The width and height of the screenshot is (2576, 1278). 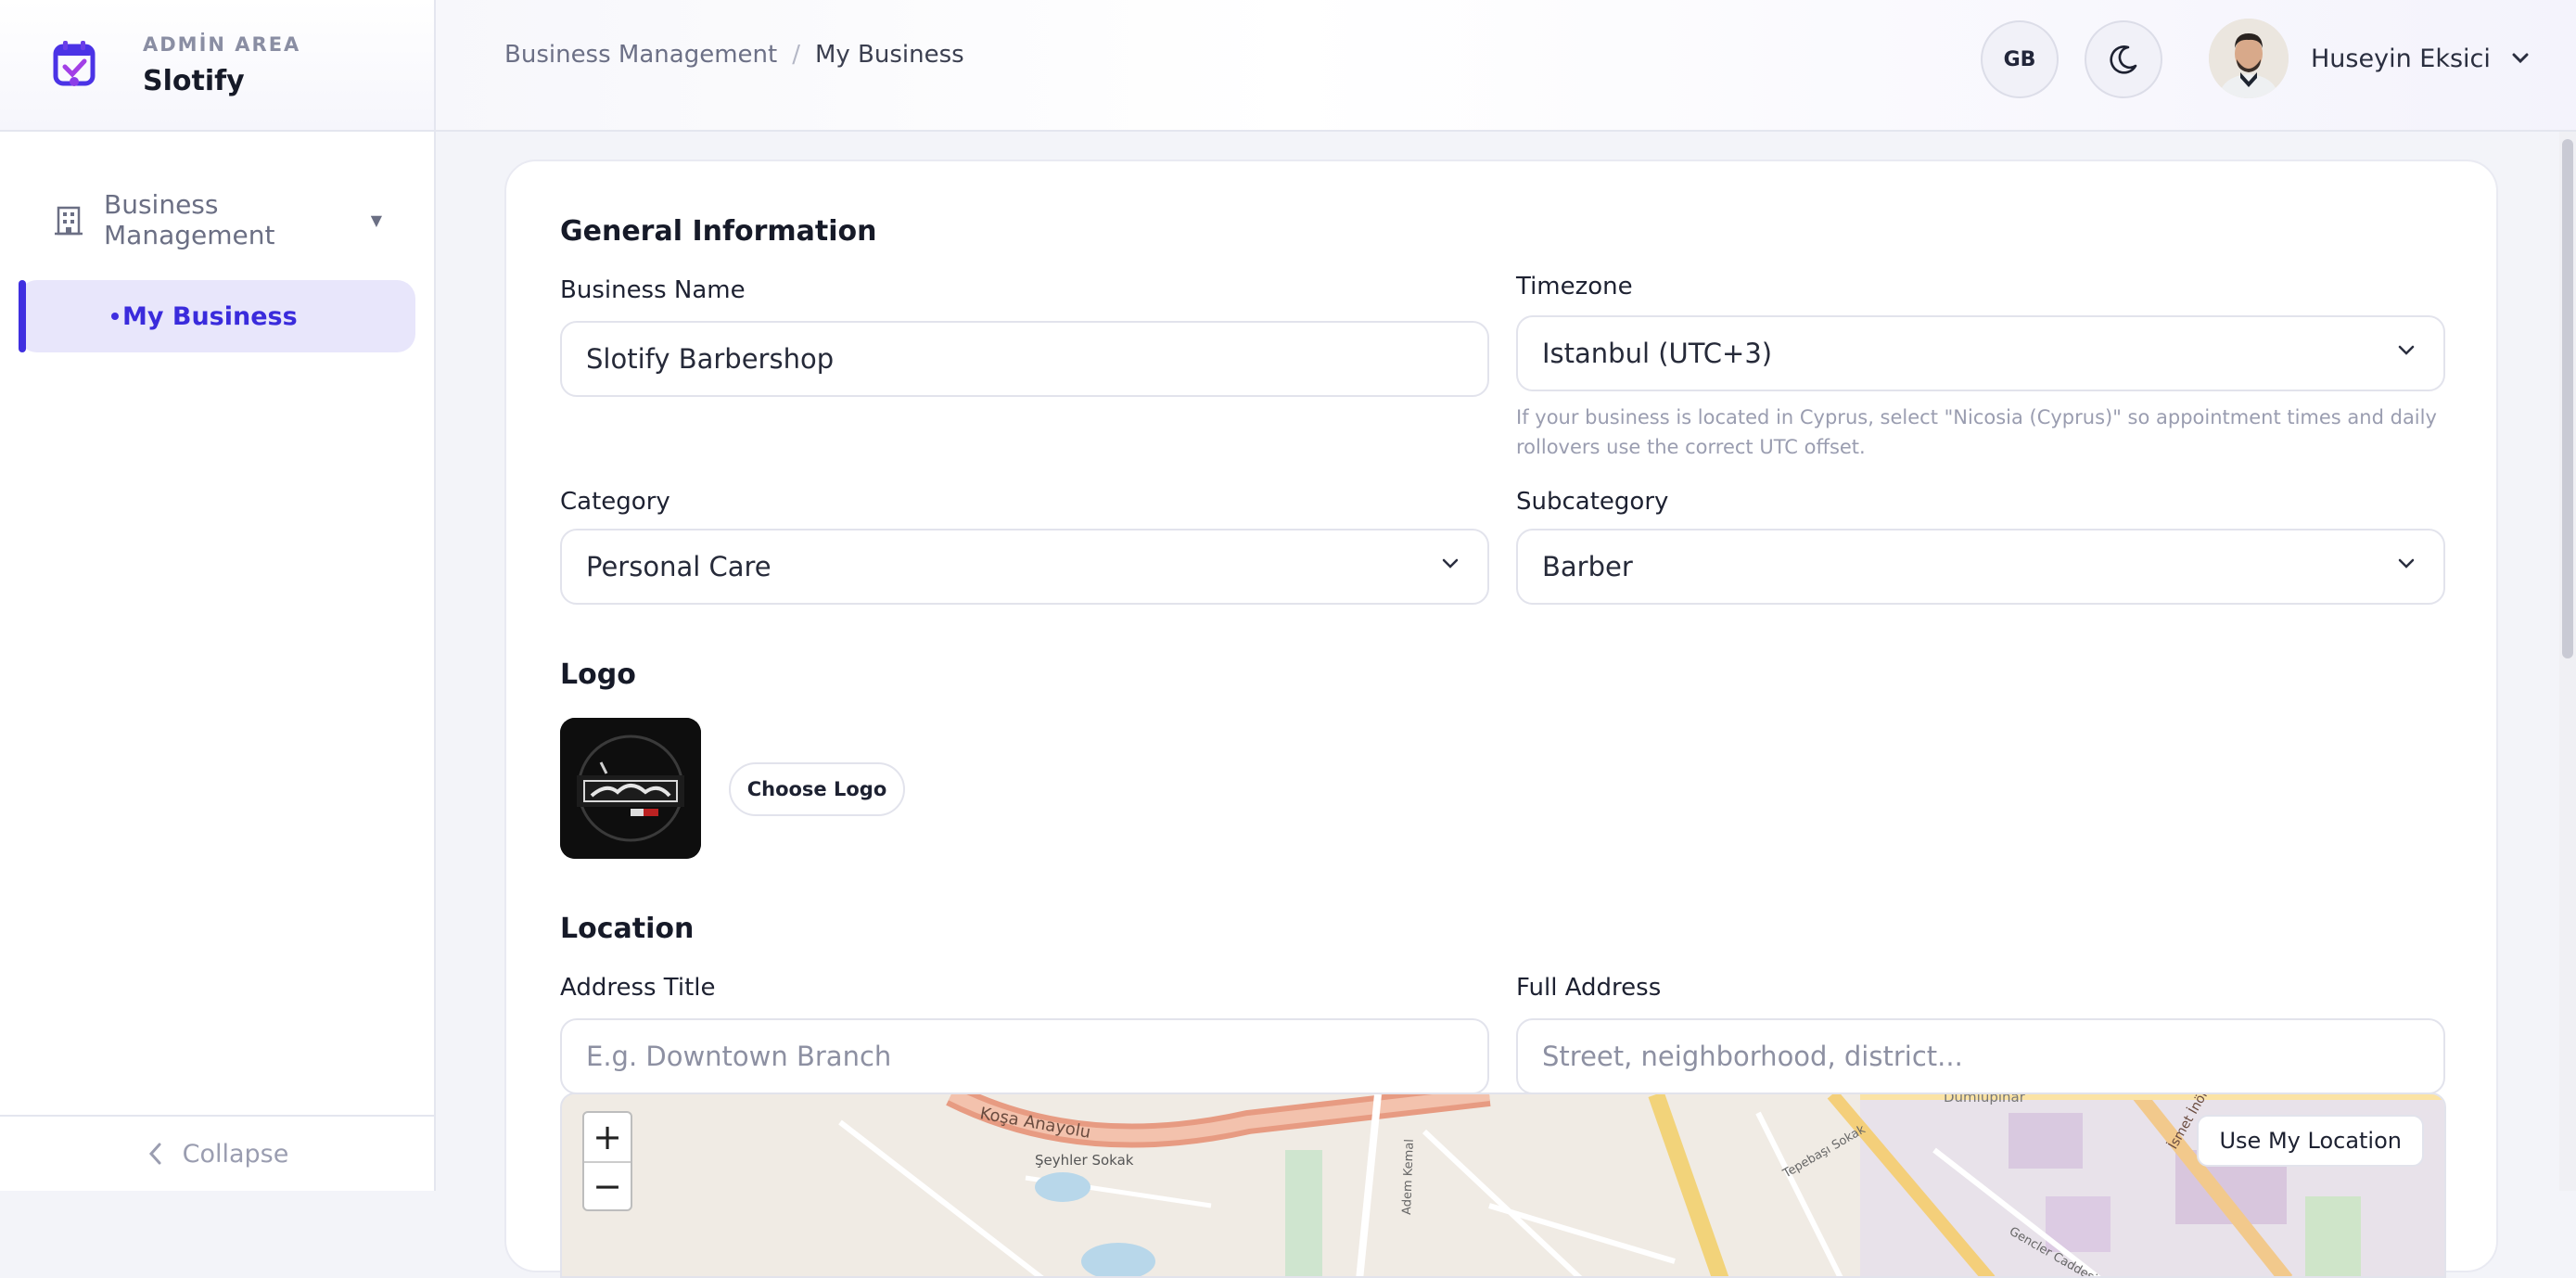 I want to click on sidebar-item-label: My Business, so click(x=210, y=316).